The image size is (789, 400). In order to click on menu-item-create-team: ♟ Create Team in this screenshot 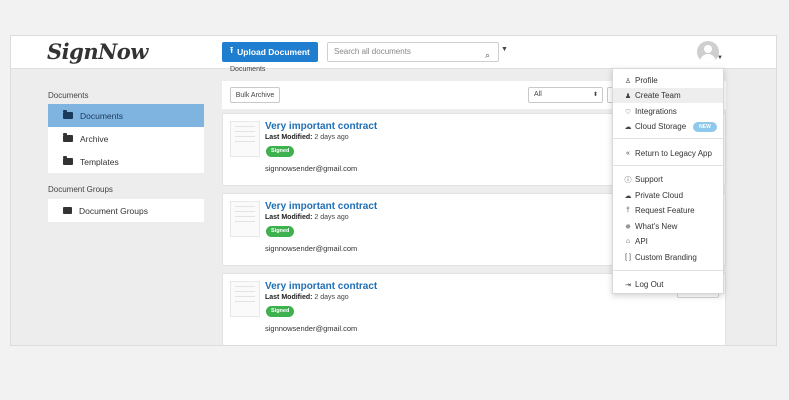, I will do `click(668, 95)`.